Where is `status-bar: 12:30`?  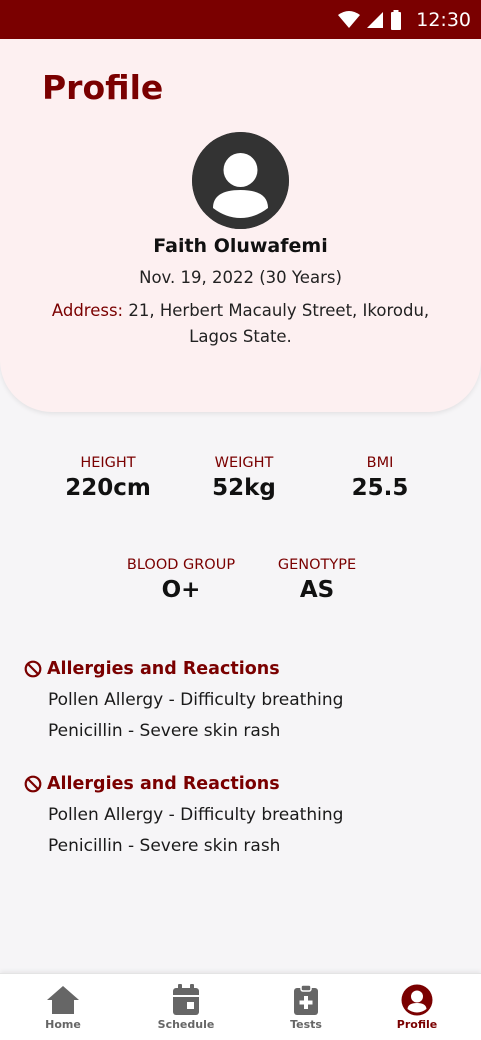
status-bar: 12:30 is located at coordinates (240, 19).